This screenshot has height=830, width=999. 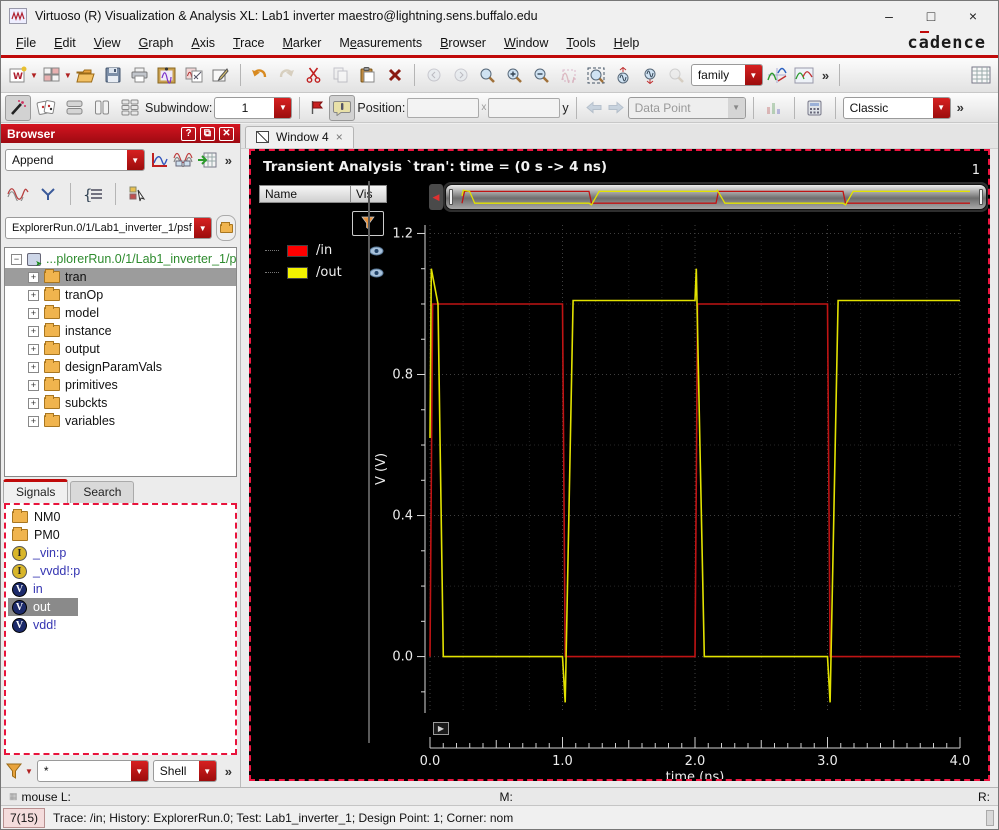 What do you see at coordinates (580, 43) in the screenshot?
I see `menu-tools: Tools` at bounding box center [580, 43].